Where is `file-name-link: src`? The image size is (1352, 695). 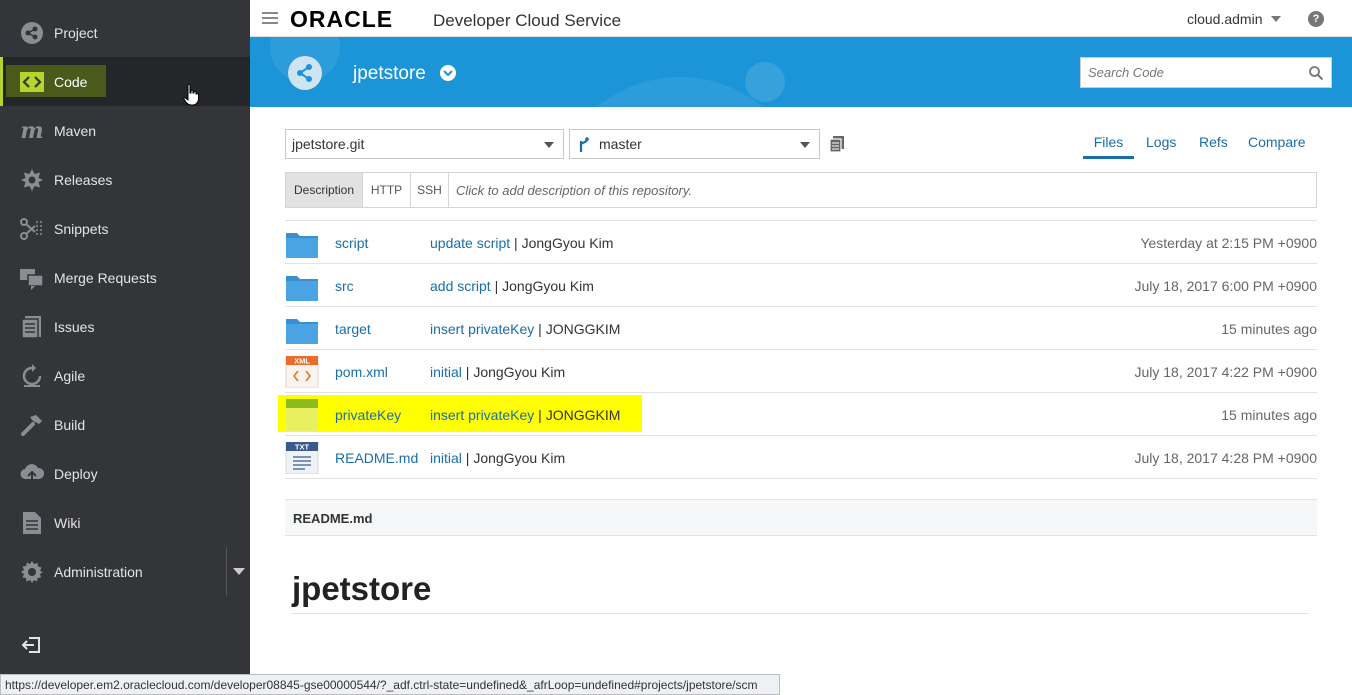
file-name-link: src is located at coordinates (344, 286).